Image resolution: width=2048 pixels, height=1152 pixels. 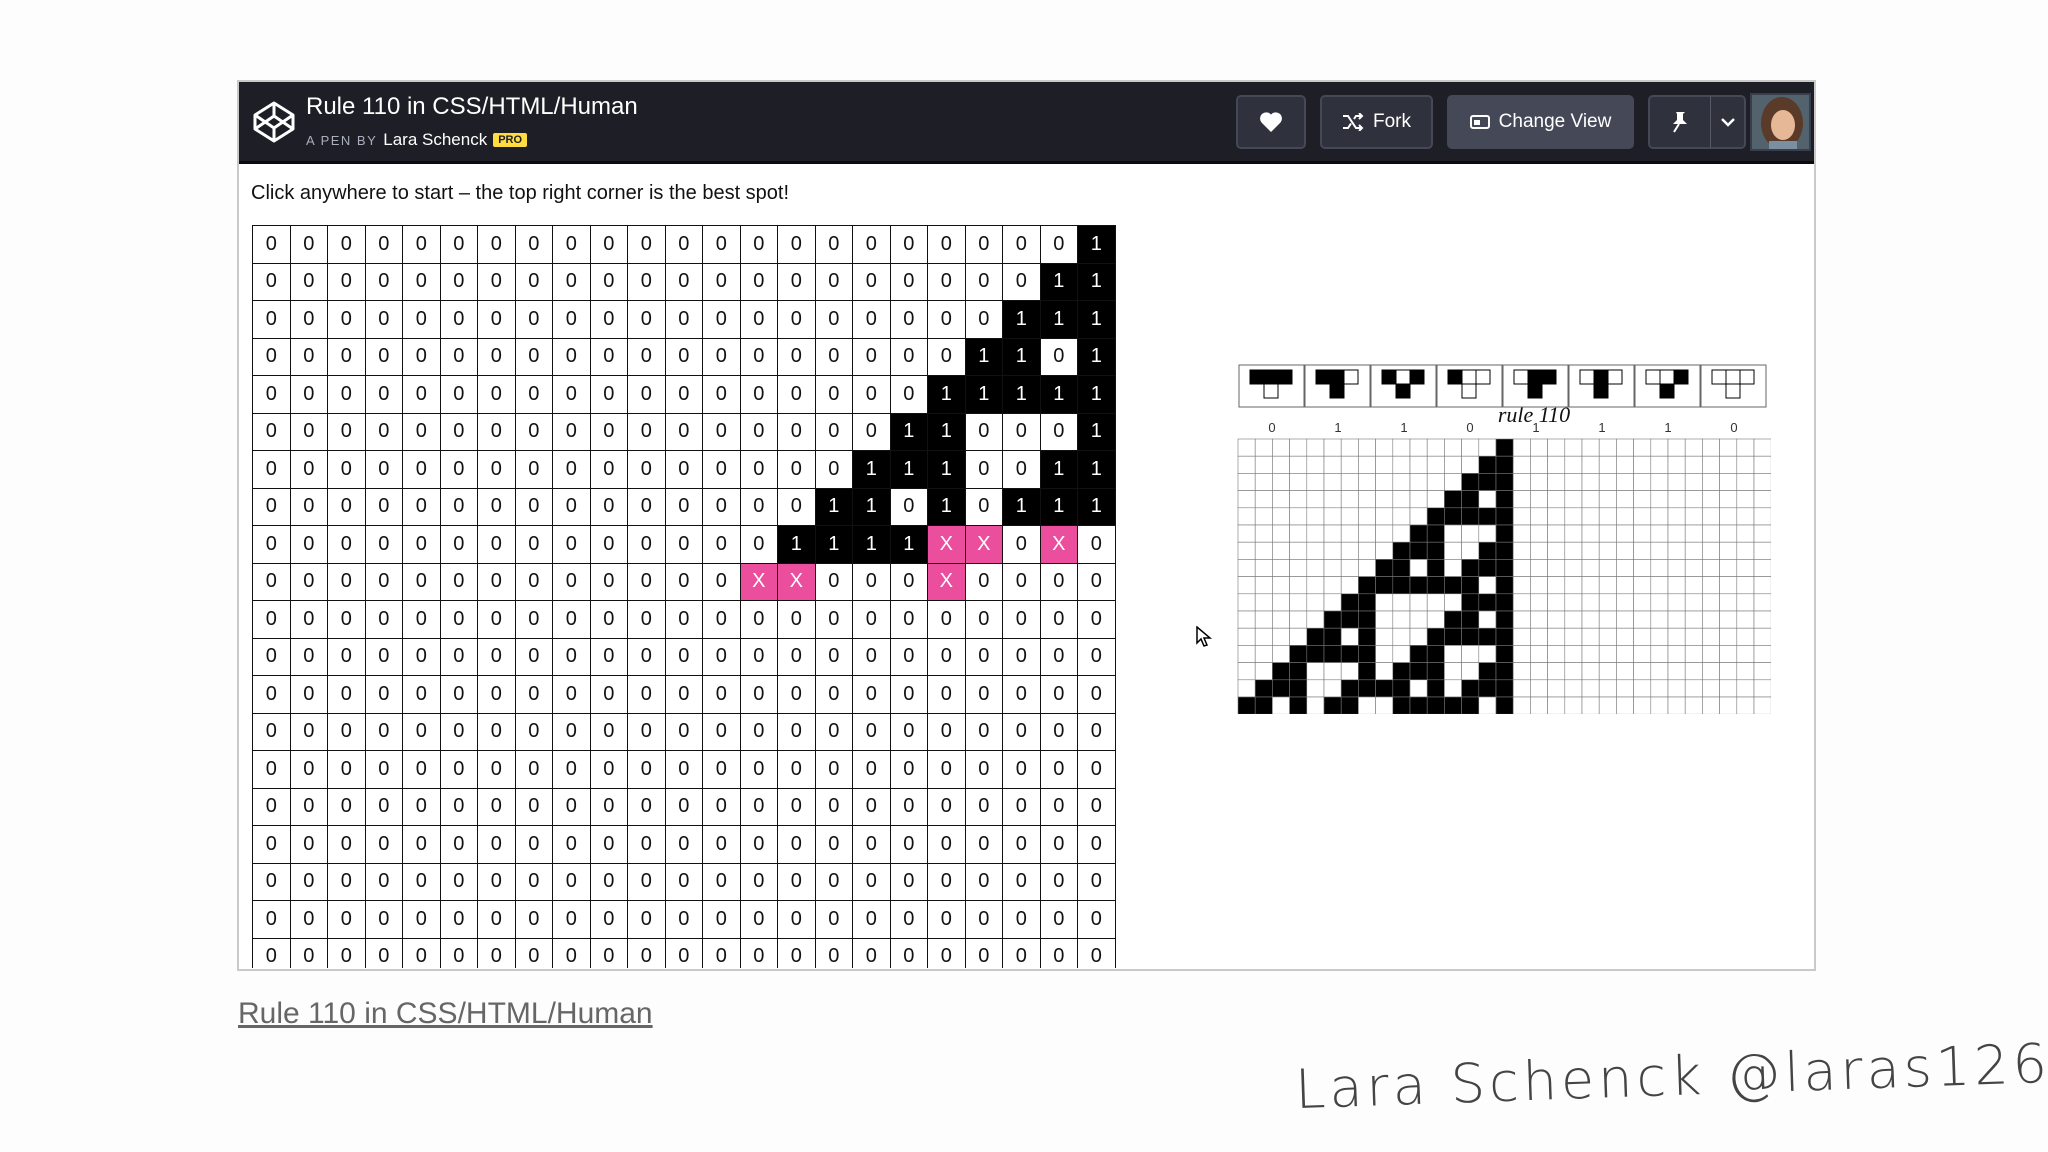 I want to click on codepen-logo-icon, so click(x=274, y=122).